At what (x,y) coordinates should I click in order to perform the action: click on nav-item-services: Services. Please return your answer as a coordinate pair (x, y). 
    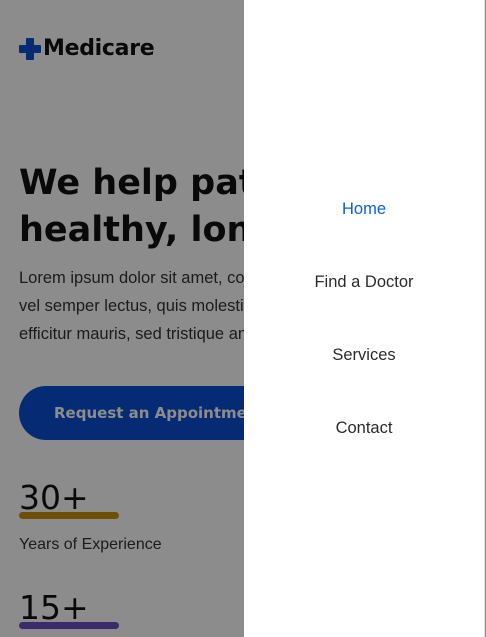
    Looking at the image, I should click on (364, 355).